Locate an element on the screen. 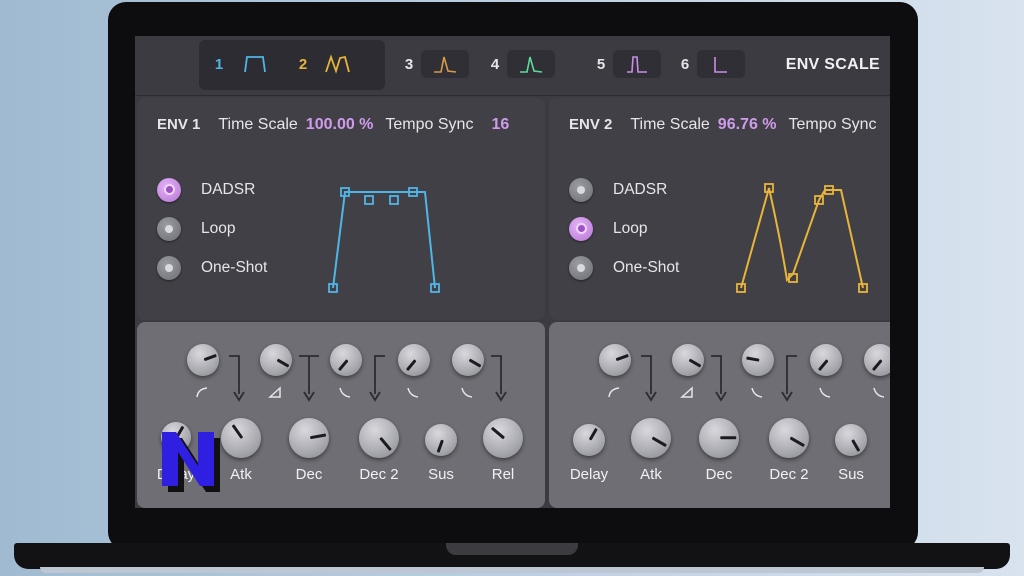 The width and height of the screenshot is (1024, 576). laptop-foot is located at coordinates (512, 570).